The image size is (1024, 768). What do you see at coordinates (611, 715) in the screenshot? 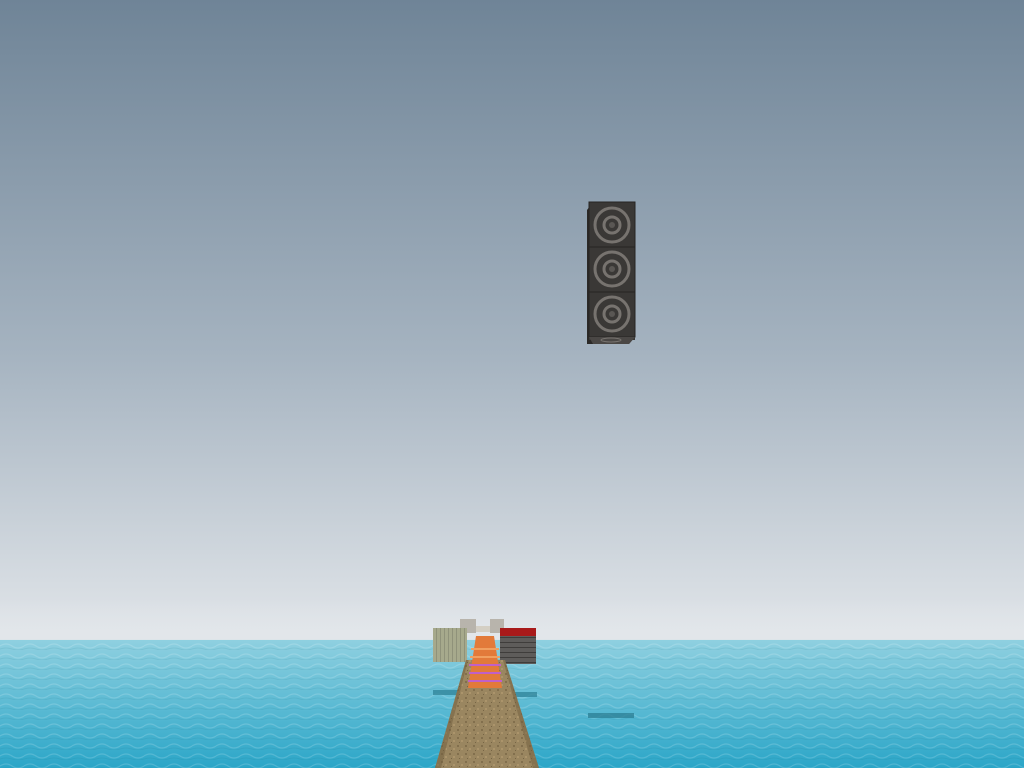
I see `floating-block-shadow` at bounding box center [611, 715].